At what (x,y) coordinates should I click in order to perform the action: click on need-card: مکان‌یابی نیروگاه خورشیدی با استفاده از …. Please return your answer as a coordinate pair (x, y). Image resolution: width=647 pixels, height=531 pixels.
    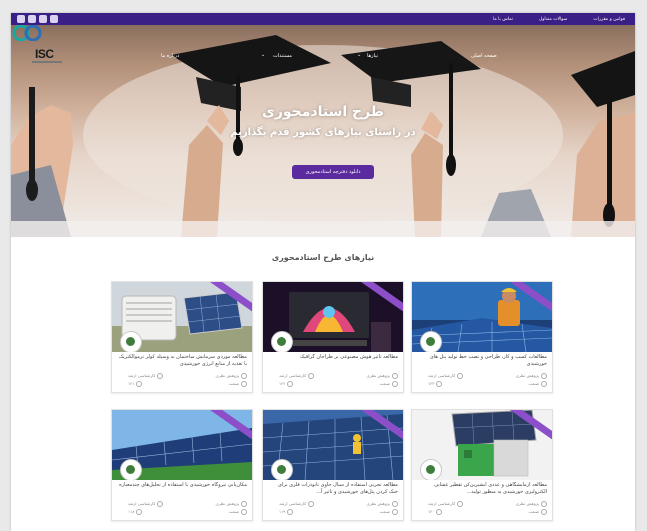
    Looking at the image, I should click on (182, 465).